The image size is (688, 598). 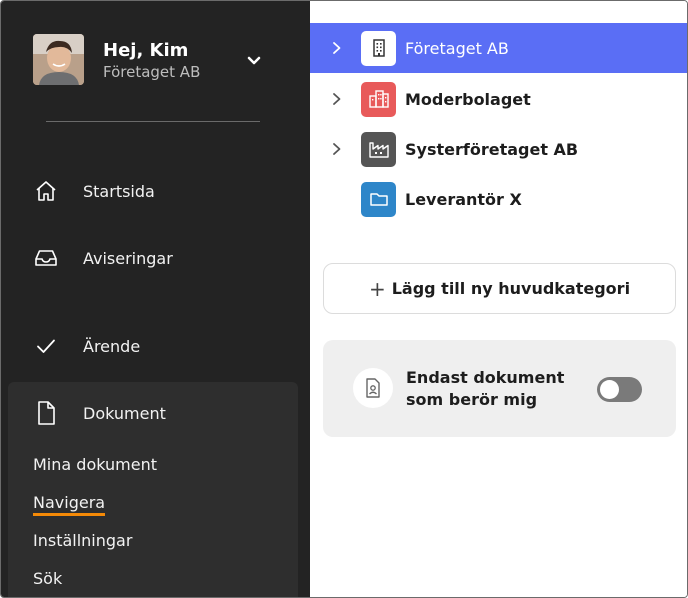 What do you see at coordinates (46, 346) in the screenshot?
I see `check-icon` at bounding box center [46, 346].